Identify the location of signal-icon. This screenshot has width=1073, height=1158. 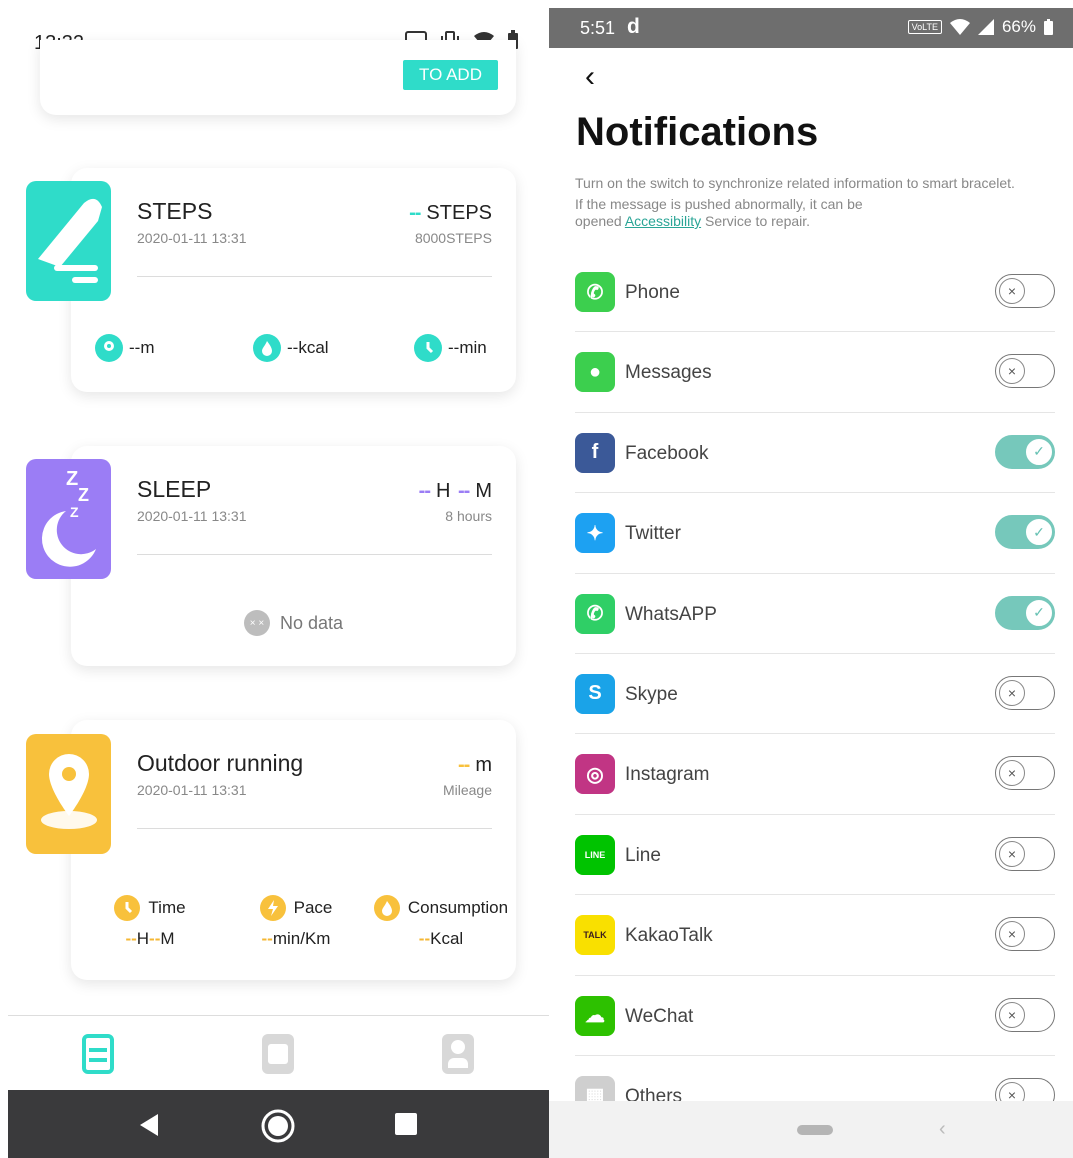
(985, 27).